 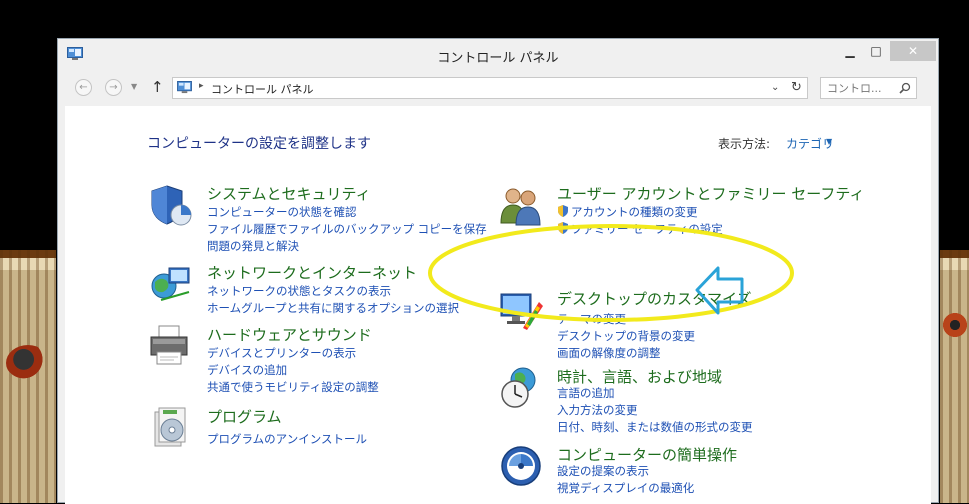 I want to click on view-by-caret-icon: ▼, so click(x=829, y=141).